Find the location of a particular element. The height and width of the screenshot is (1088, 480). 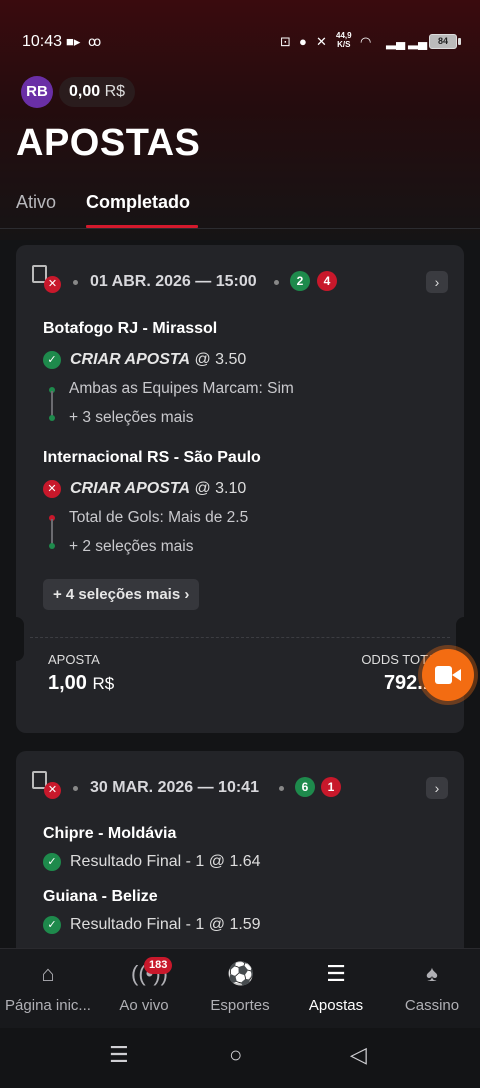

avatar: RB is located at coordinates (37, 92).